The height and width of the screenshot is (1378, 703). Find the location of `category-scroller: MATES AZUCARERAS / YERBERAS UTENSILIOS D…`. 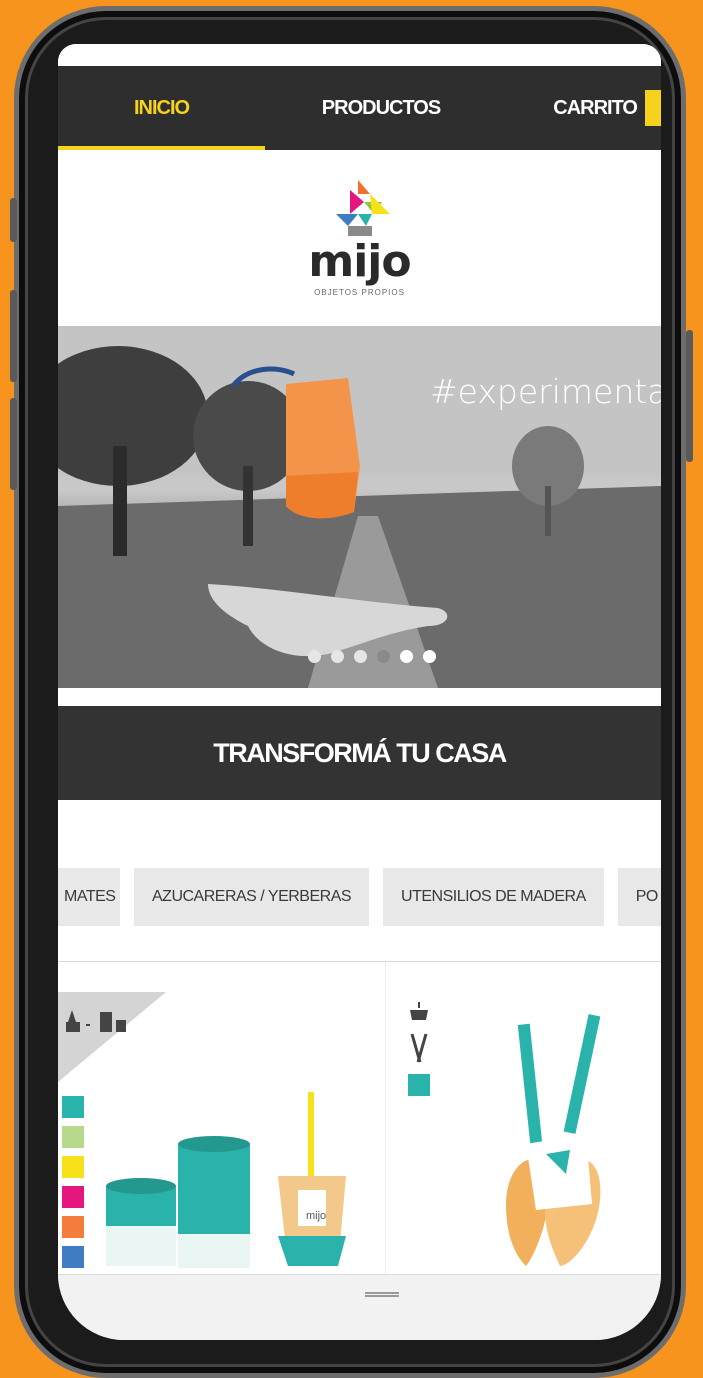

category-scroller: MATES AZUCARERAS / YERBERAS UTENSILIOS D… is located at coordinates (359, 897).